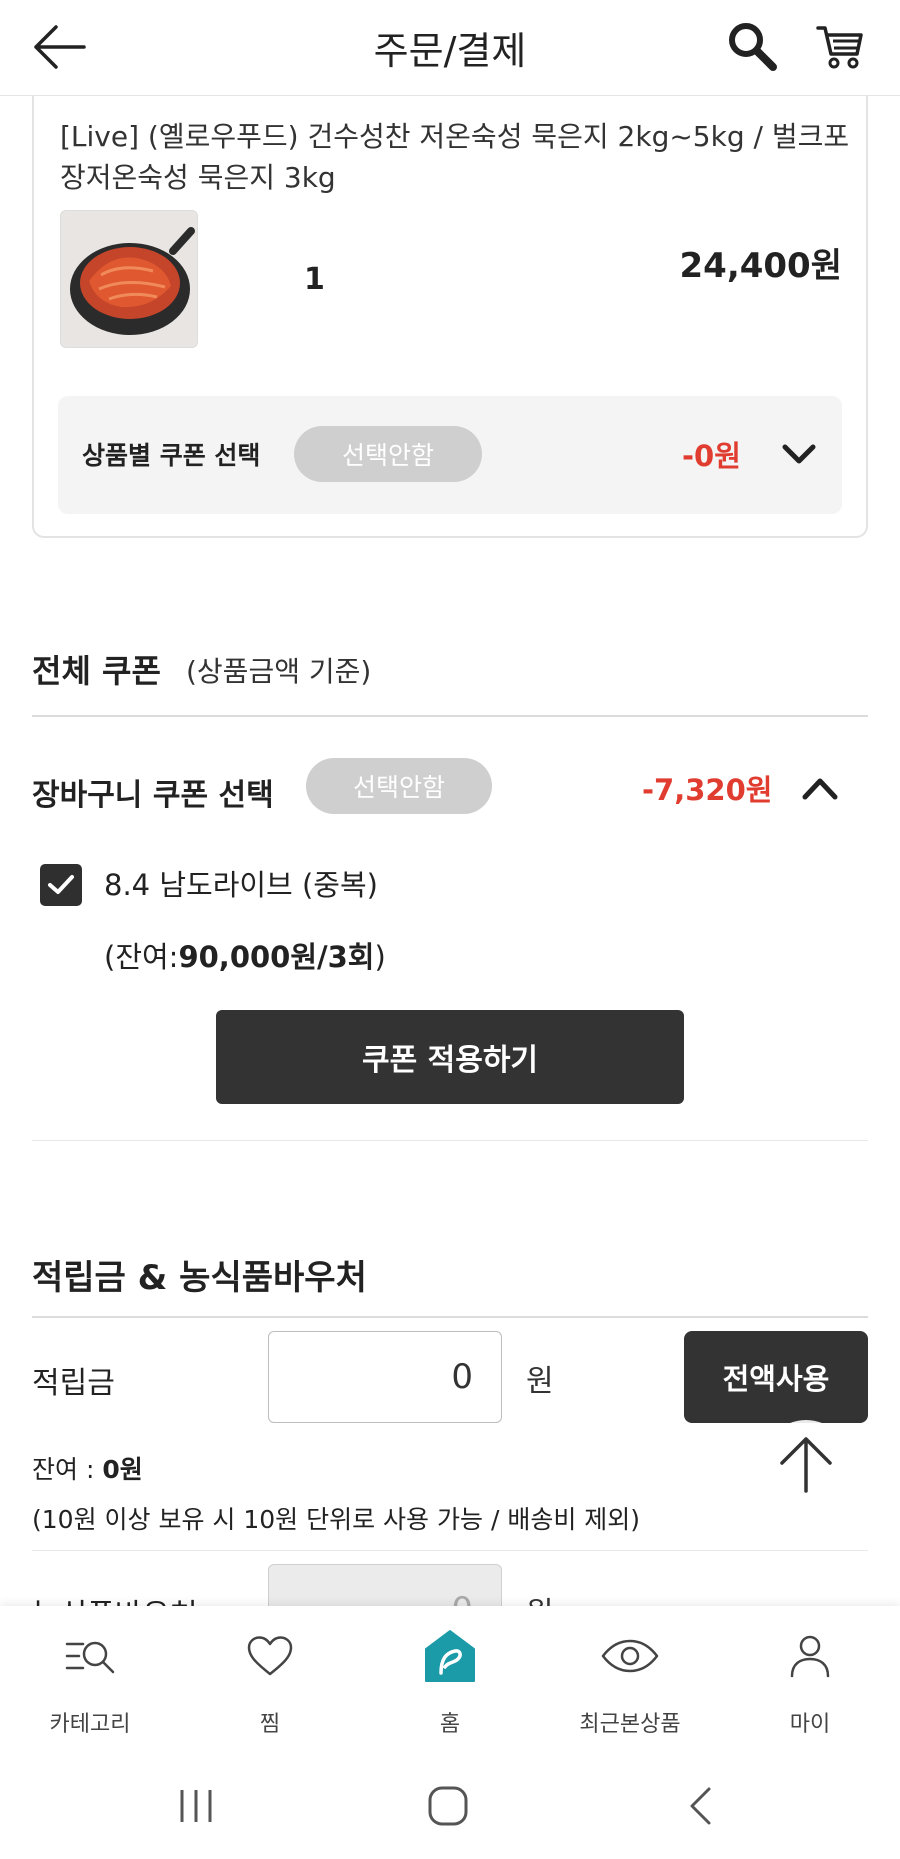 The height and width of the screenshot is (1859, 900). Describe the element at coordinates (711, 456) in the screenshot. I see `product-coupon-discount: -0원` at that location.